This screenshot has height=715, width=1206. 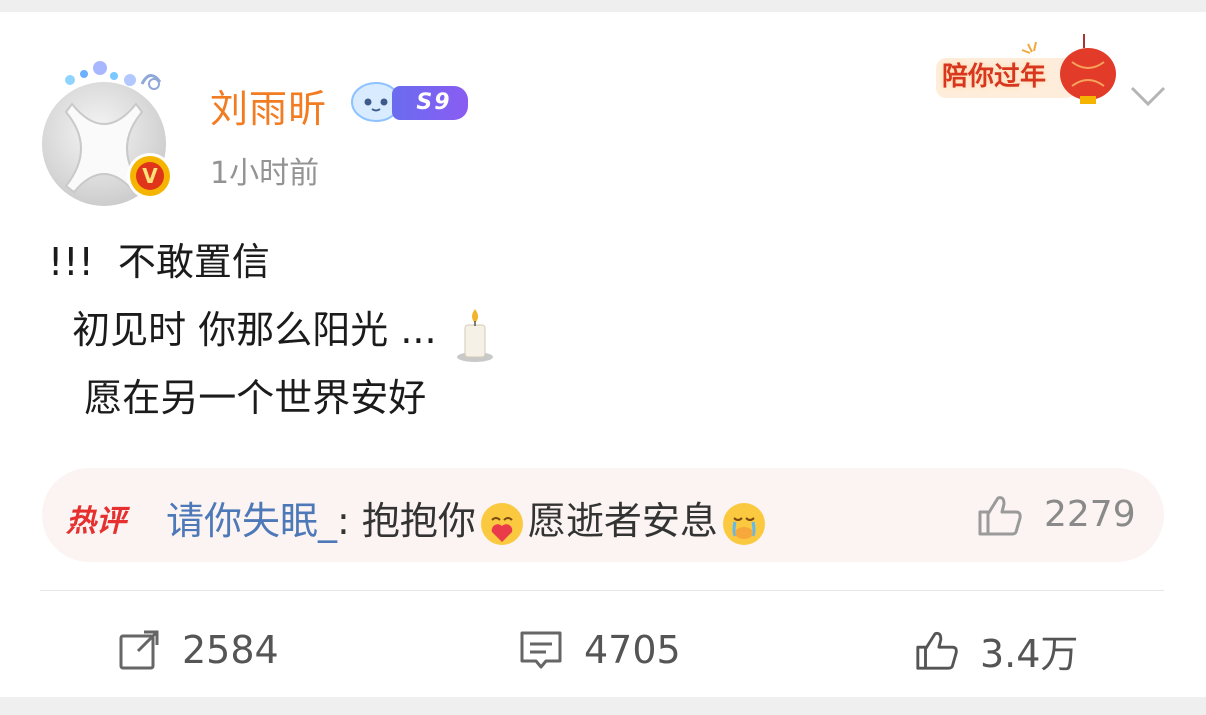 What do you see at coordinates (430, 103) in the screenshot?
I see `level-badge: S9` at bounding box center [430, 103].